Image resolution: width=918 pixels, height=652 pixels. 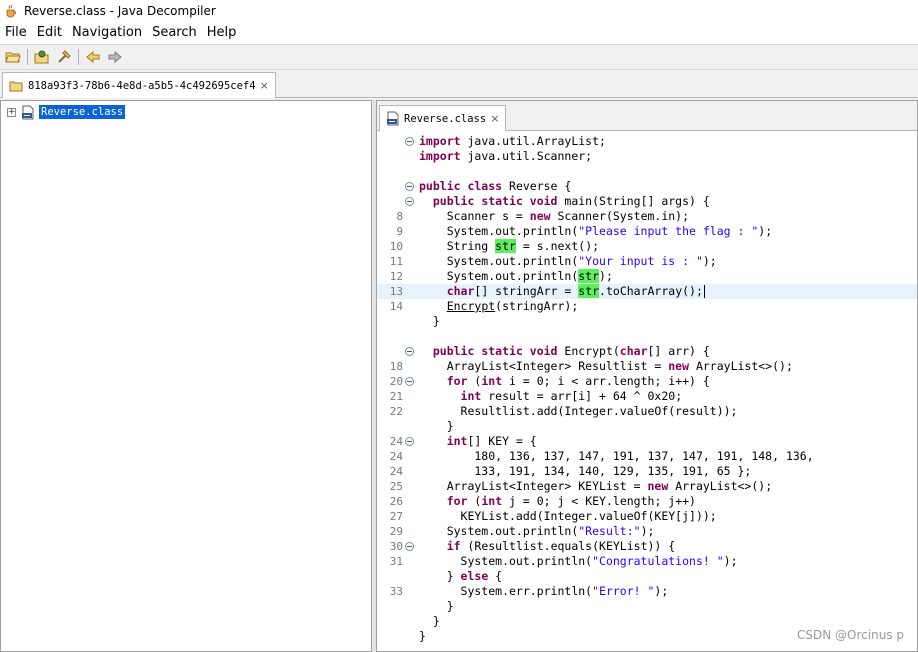 I want to click on forward-button, so click(x=115, y=57).